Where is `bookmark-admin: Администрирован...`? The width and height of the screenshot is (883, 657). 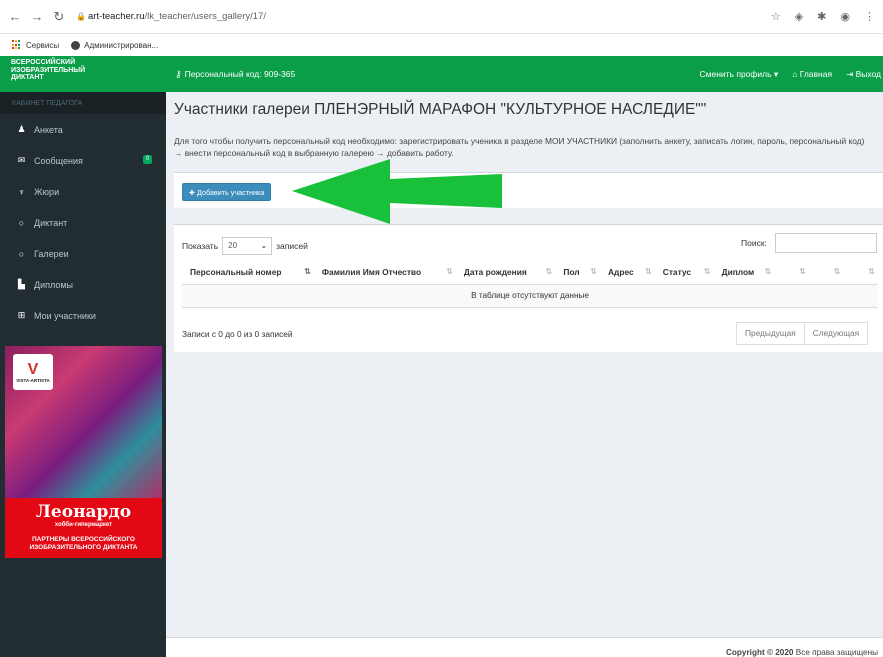
bookmark-admin: Администрирован... is located at coordinates (115, 45).